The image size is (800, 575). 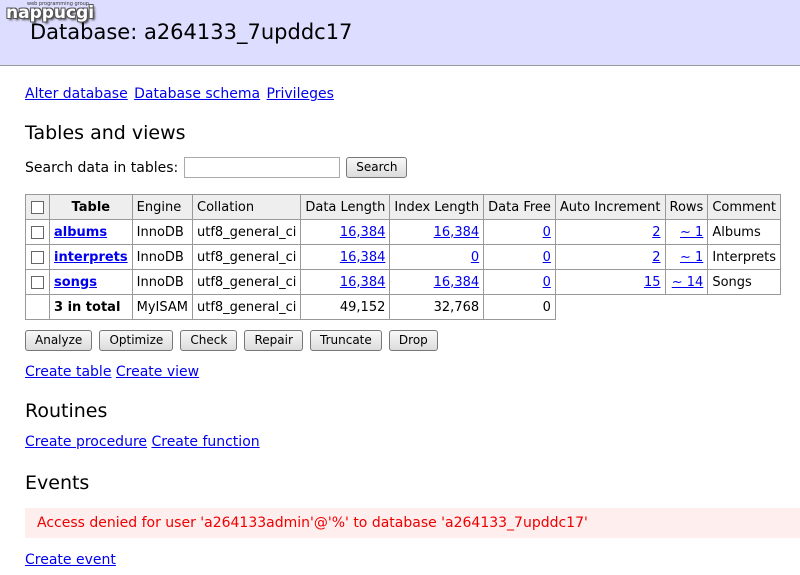 I want to click on page-title: Database: a264133_7upddc17, so click(x=191, y=32).